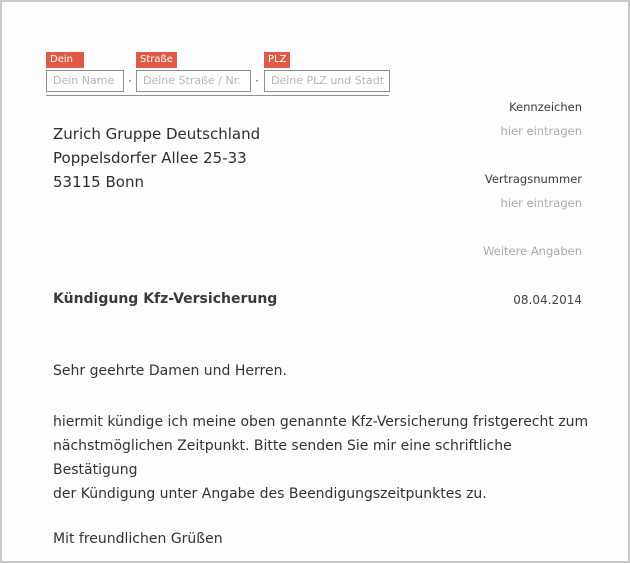 Image resolution: width=630 pixels, height=563 pixels. Describe the element at coordinates (165, 299) in the screenshot. I see `letter-subject: Kündigung Kfz-Versicherung` at that location.